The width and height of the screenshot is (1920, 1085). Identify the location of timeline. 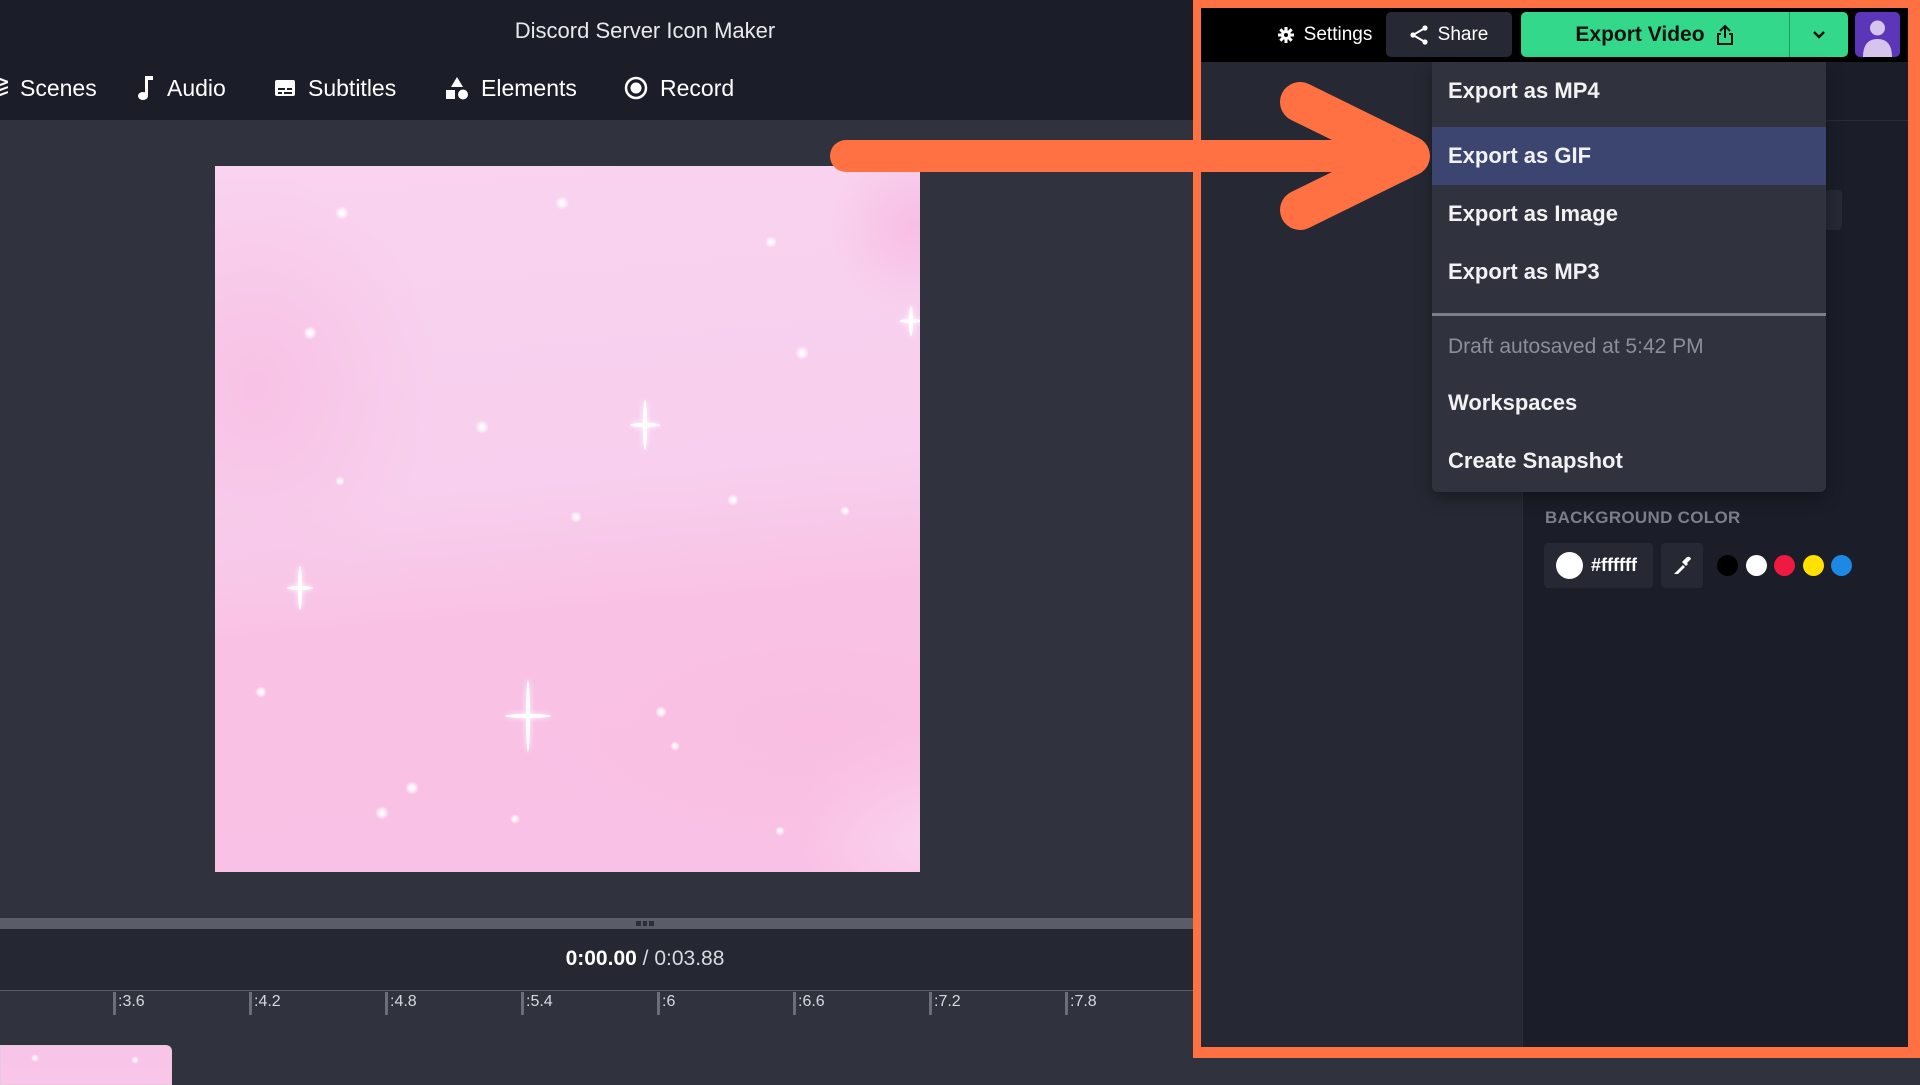
(600, 1035).